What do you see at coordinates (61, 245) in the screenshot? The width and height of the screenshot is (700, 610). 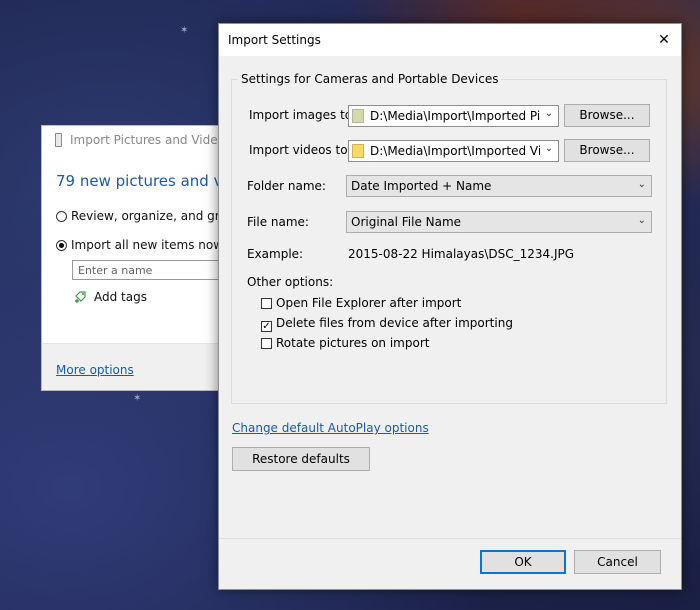 I see `radio-import-all` at bounding box center [61, 245].